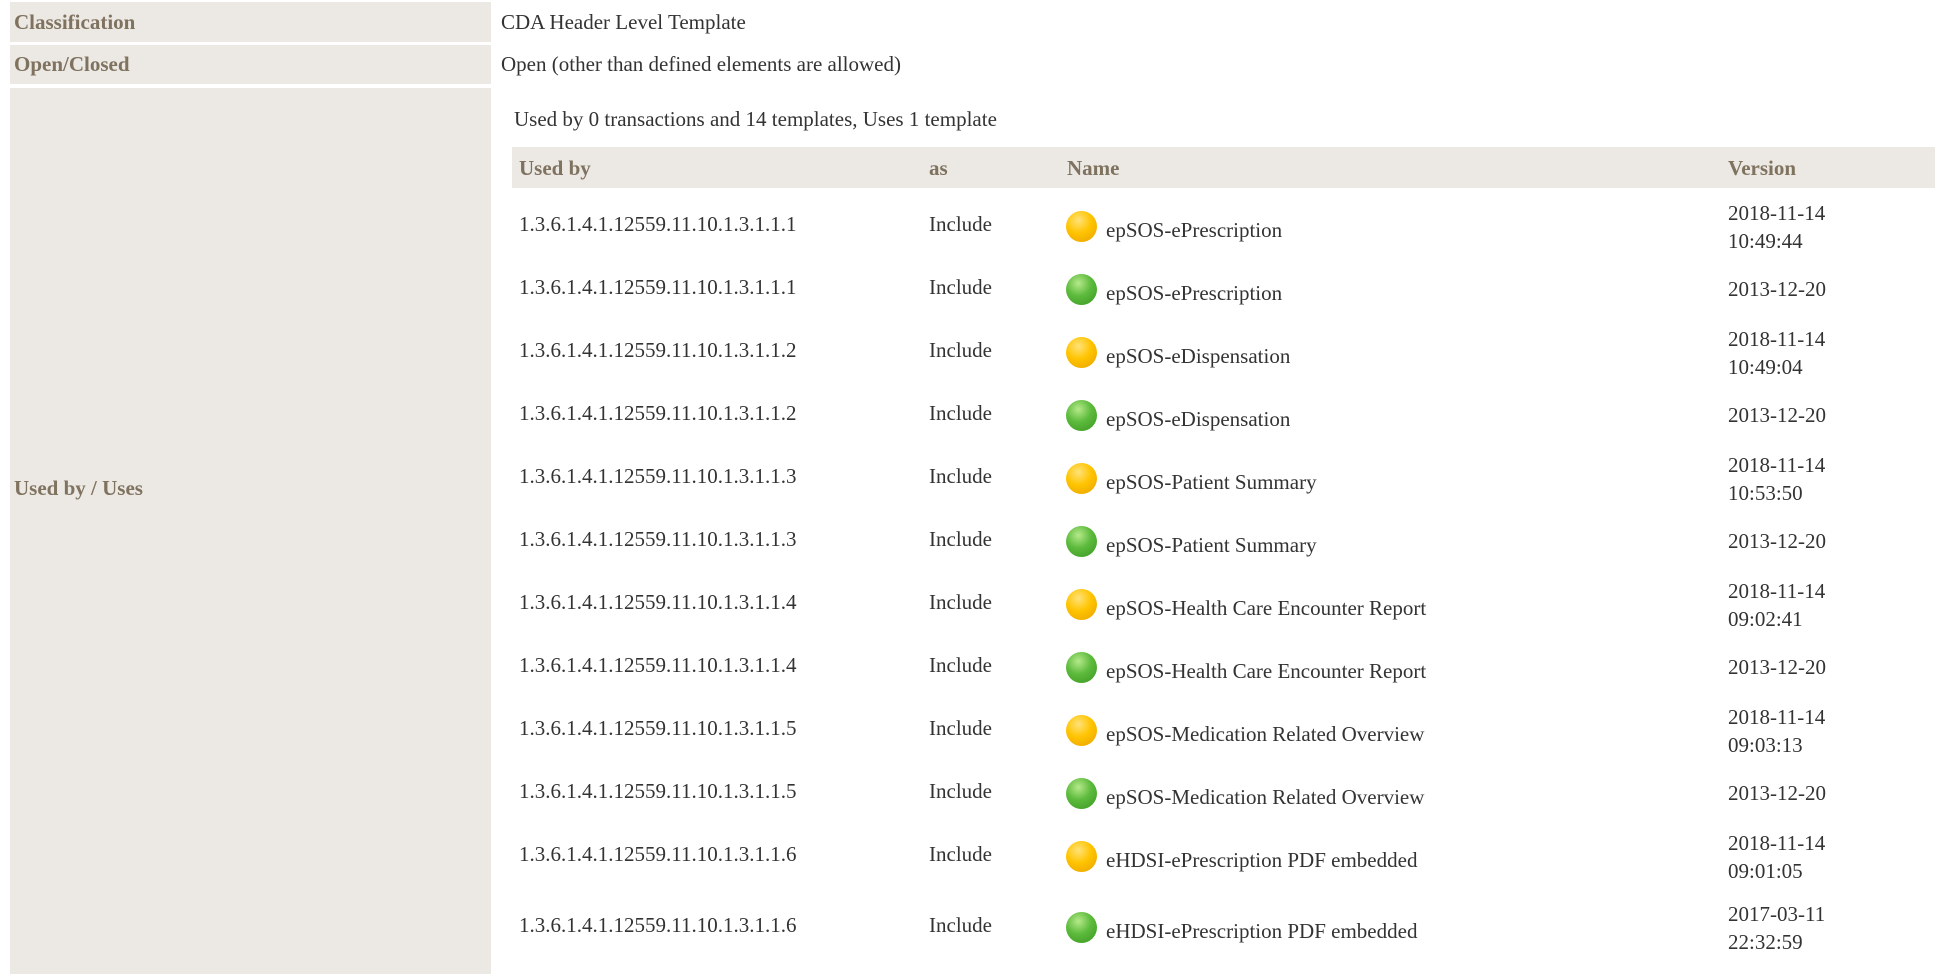 The width and height of the screenshot is (1937, 974). Describe the element at coordinates (1776, 353) in the screenshot. I see `version-cell: 2018-11-14 10:49:04` at that location.